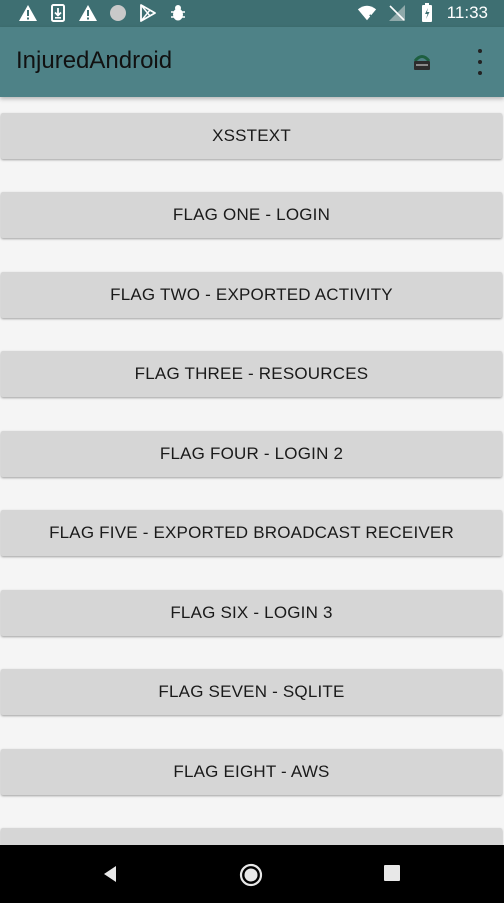  I want to click on home-icon, so click(251, 875).